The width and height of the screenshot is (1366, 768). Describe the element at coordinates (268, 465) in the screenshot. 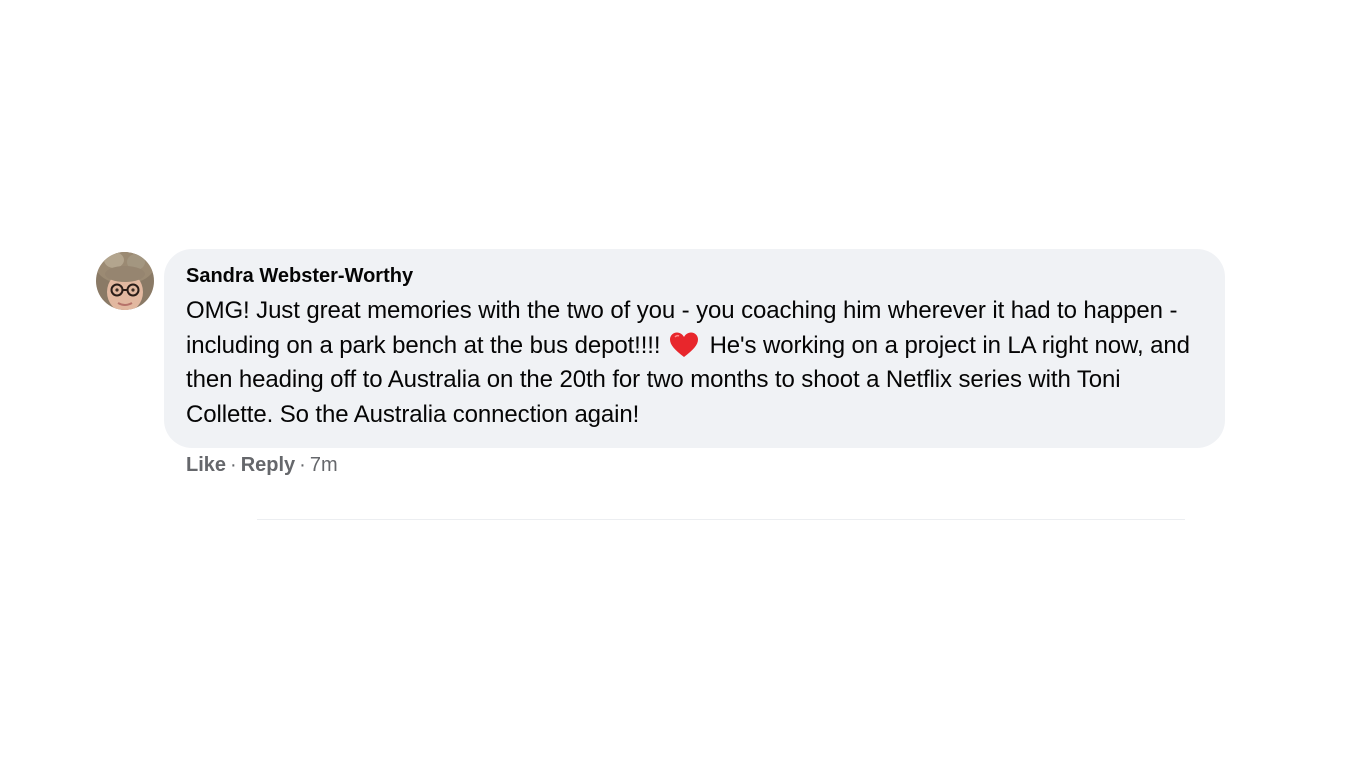

I see `reply-button: Reply` at that location.